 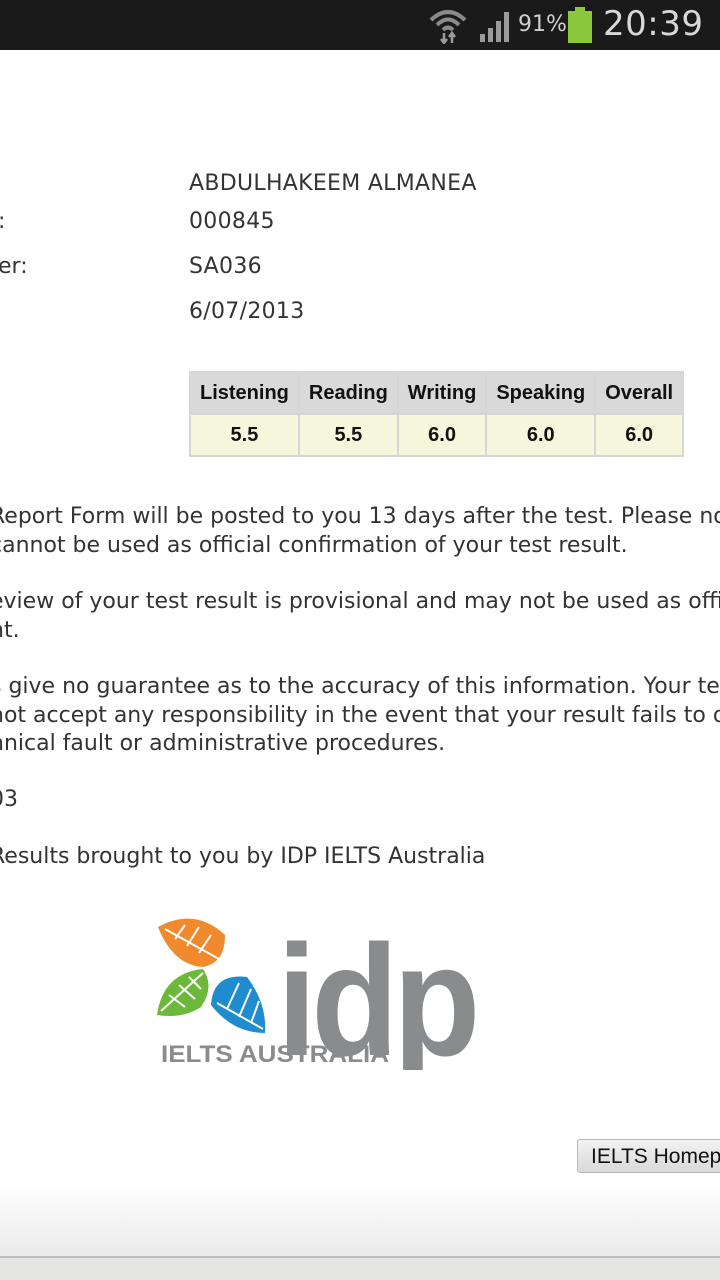 What do you see at coordinates (448, 27) in the screenshot?
I see `wifi-icon` at bounding box center [448, 27].